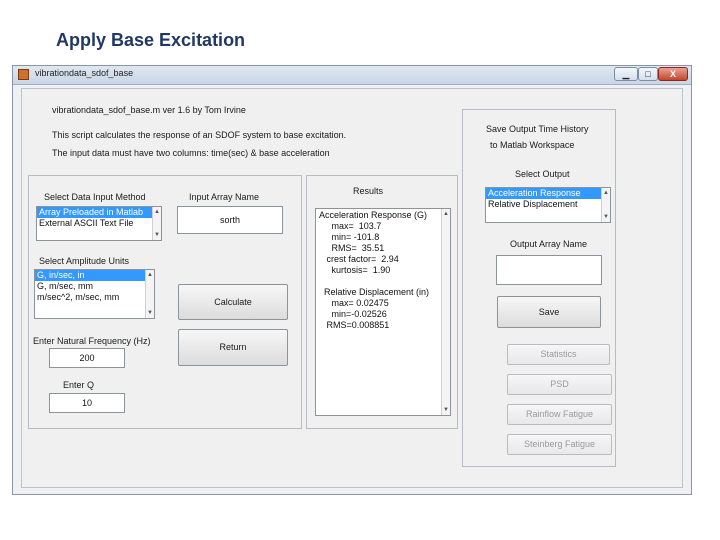 The width and height of the screenshot is (720, 540). I want to click on input-array-field: sorth, so click(230, 220).